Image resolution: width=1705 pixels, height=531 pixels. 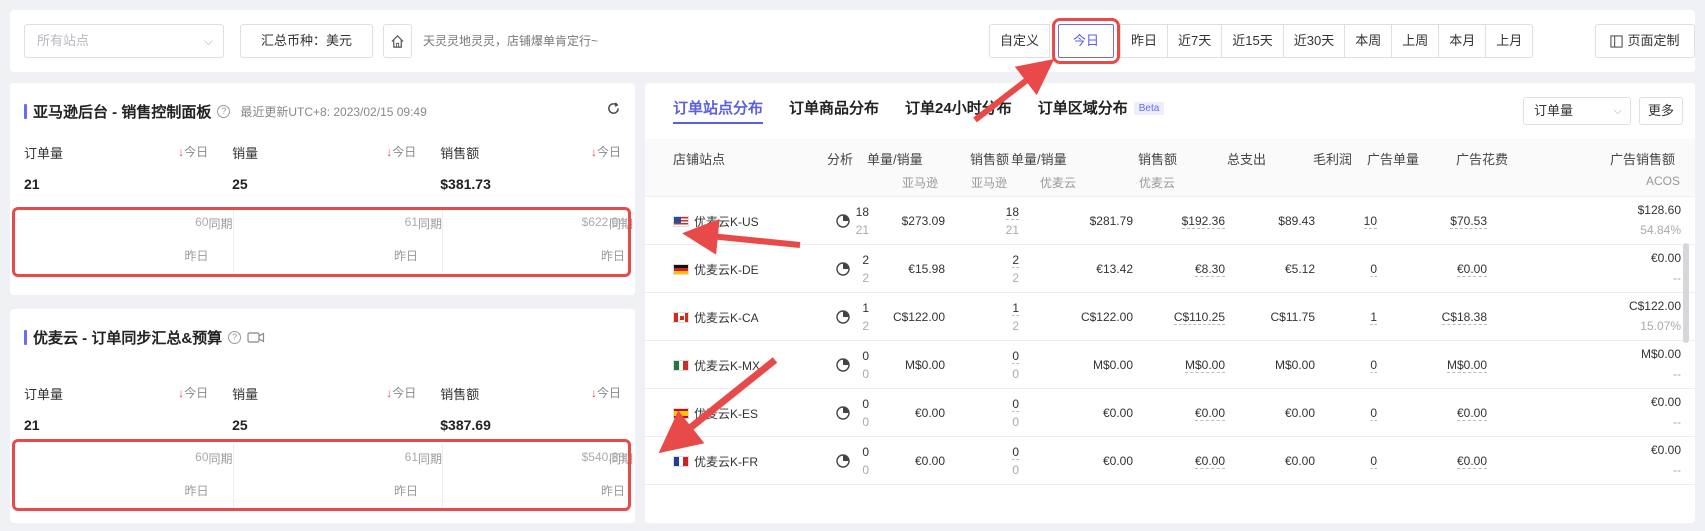 What do you see at coordinates (1195, 41) in the screenshot?
I see `range-7days: 近7天` at bounding box center [1195, 41].